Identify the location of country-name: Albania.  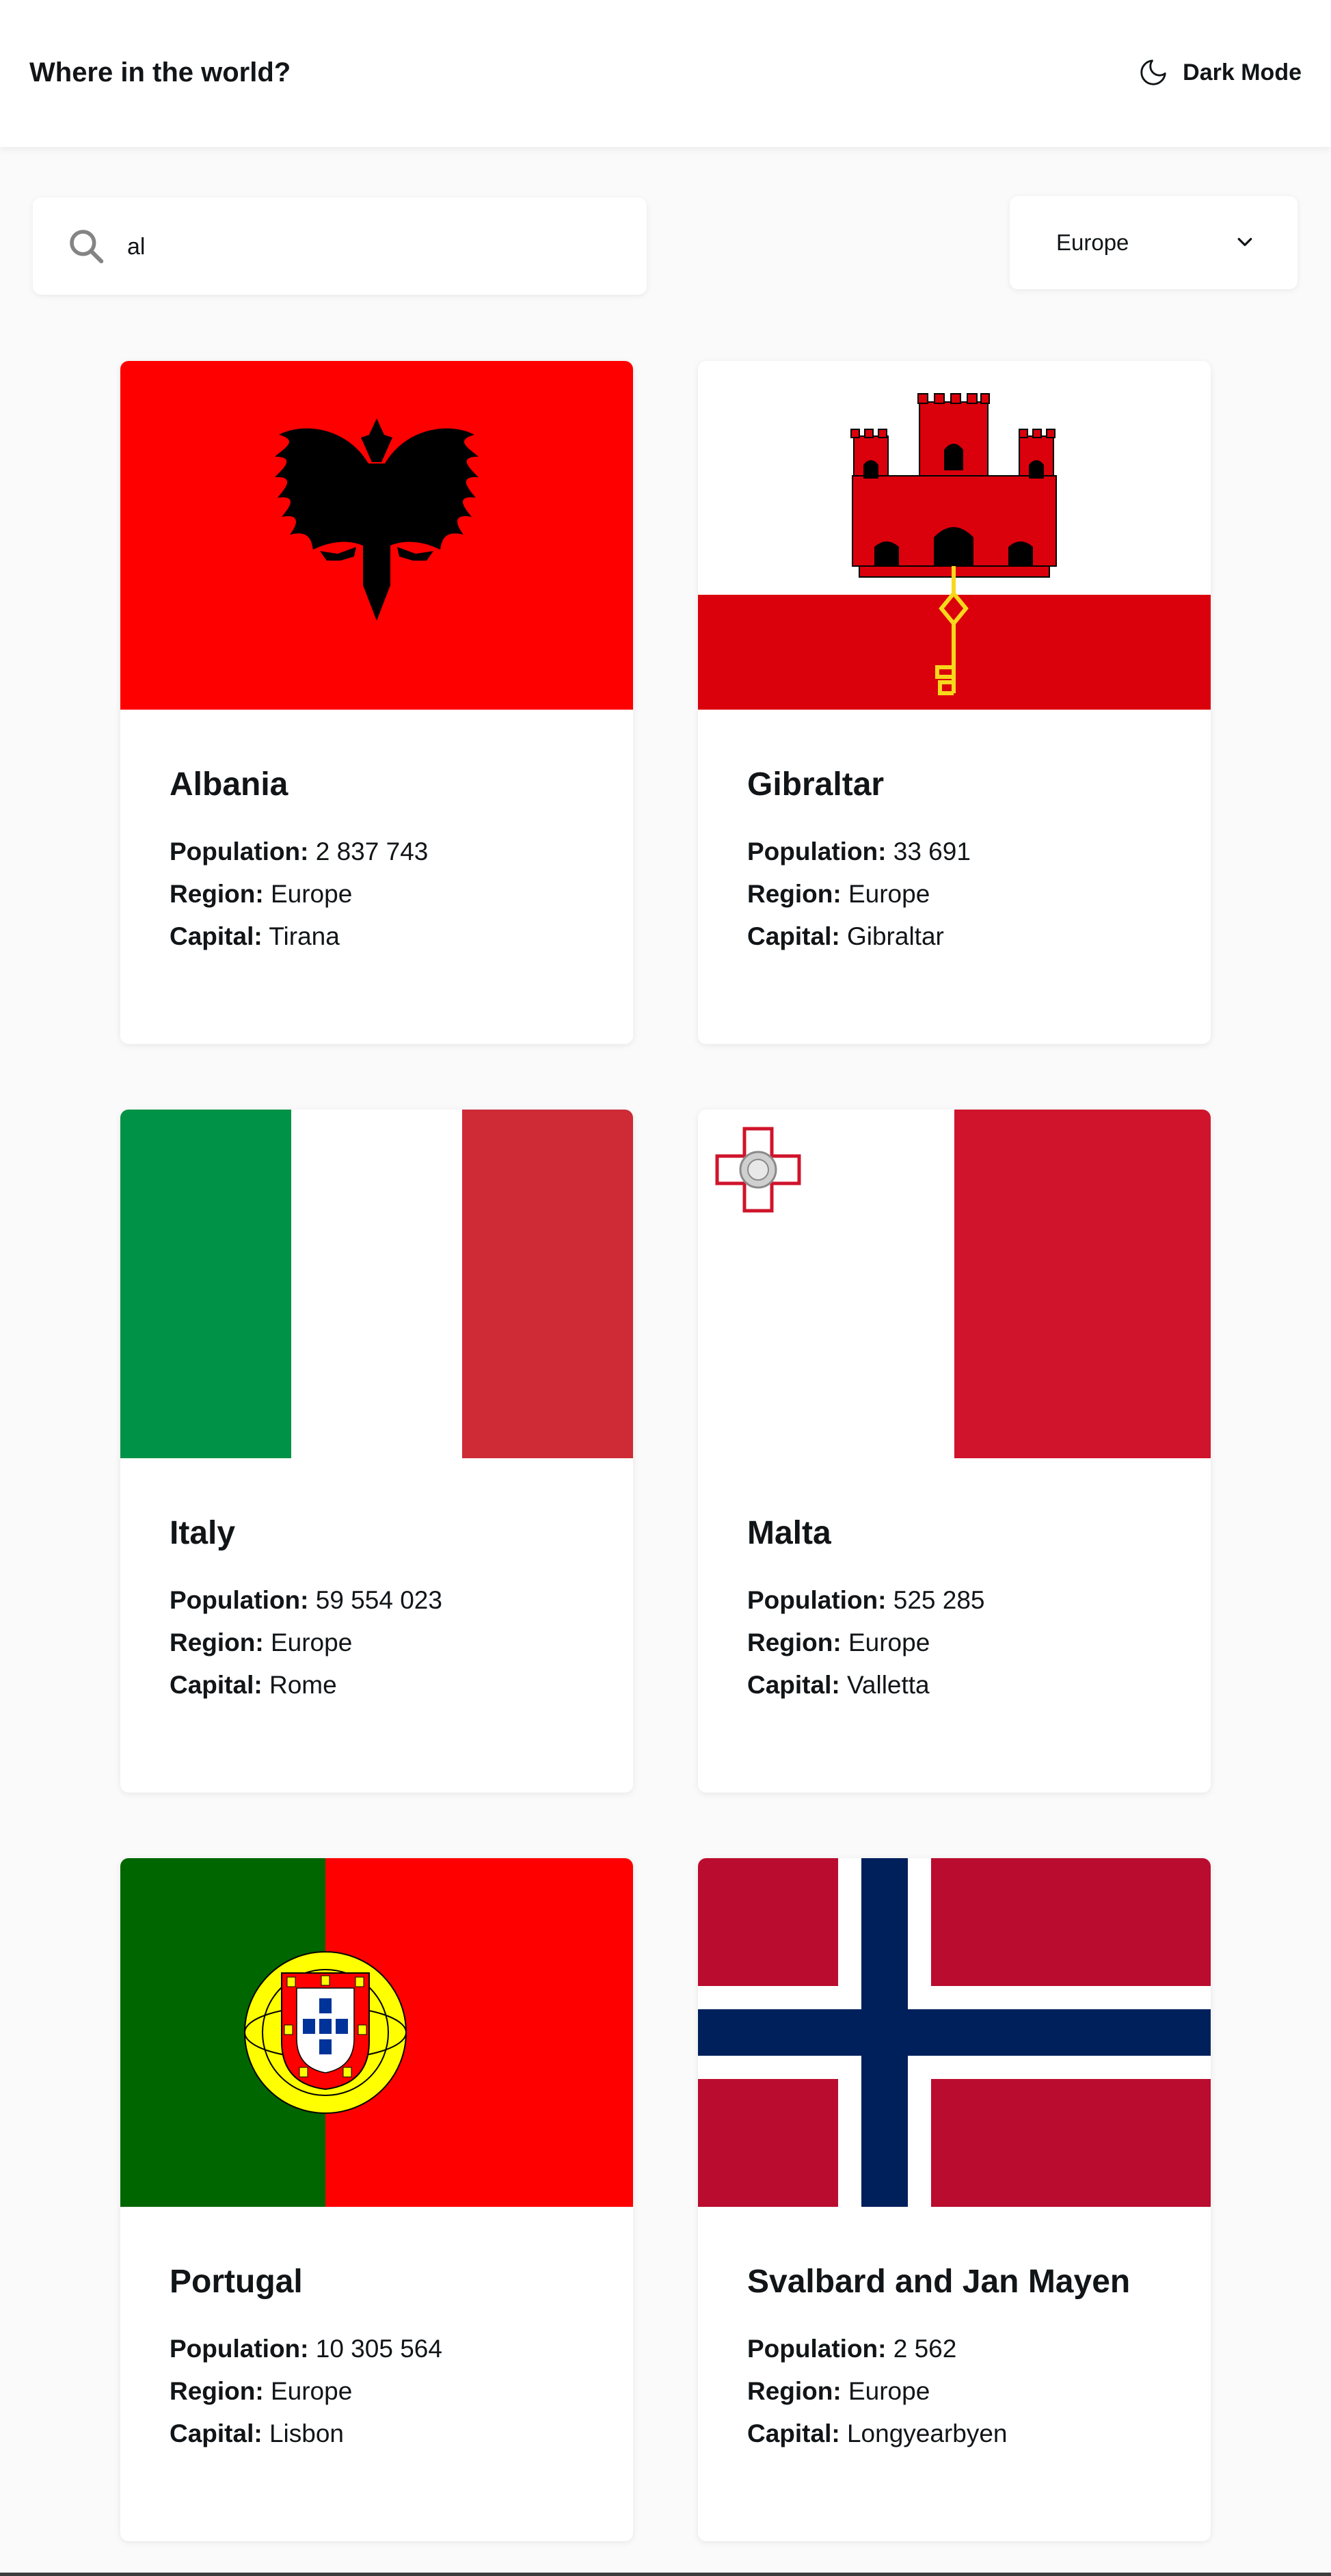
(229, 784).